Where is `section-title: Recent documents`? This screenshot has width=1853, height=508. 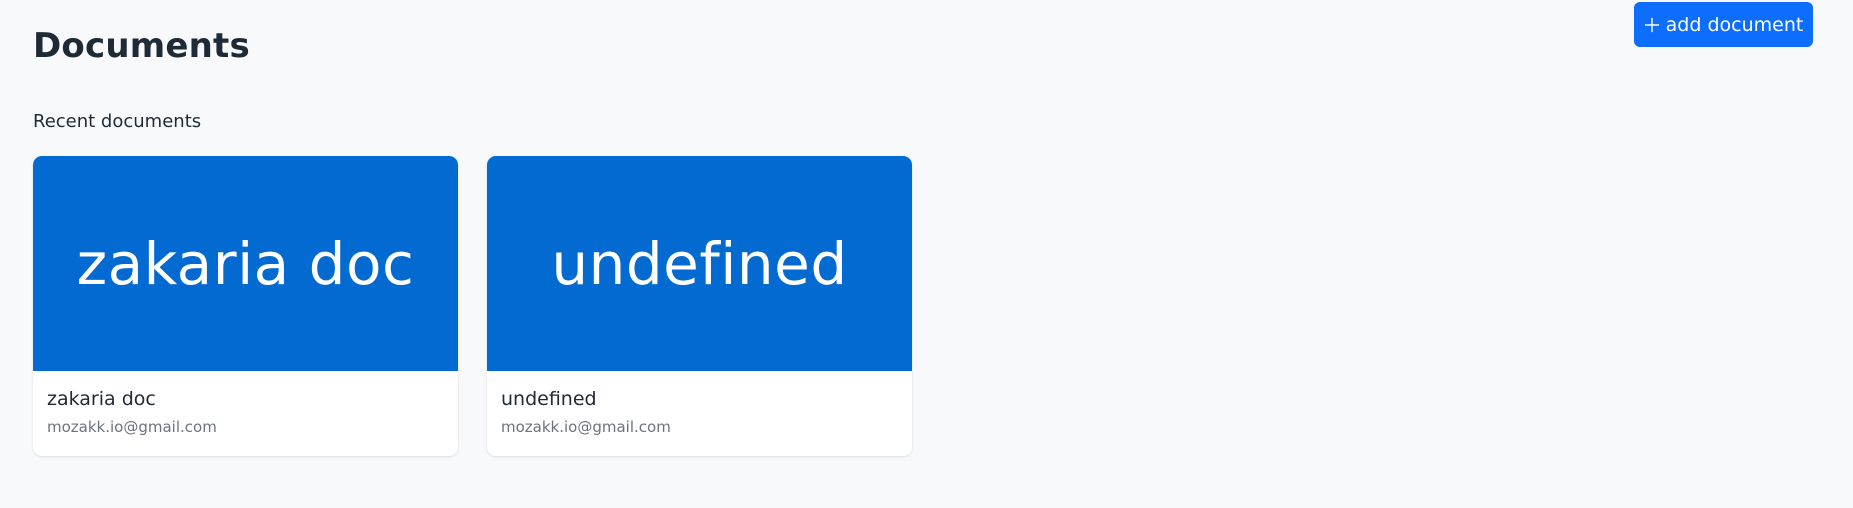 section-title: Recent documents is located at coordinates (117, 121).